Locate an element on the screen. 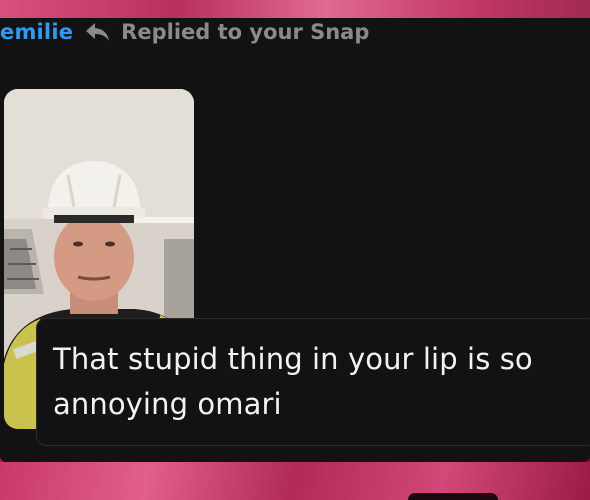  sender-name: emilie is located at coordinates (36, 32).